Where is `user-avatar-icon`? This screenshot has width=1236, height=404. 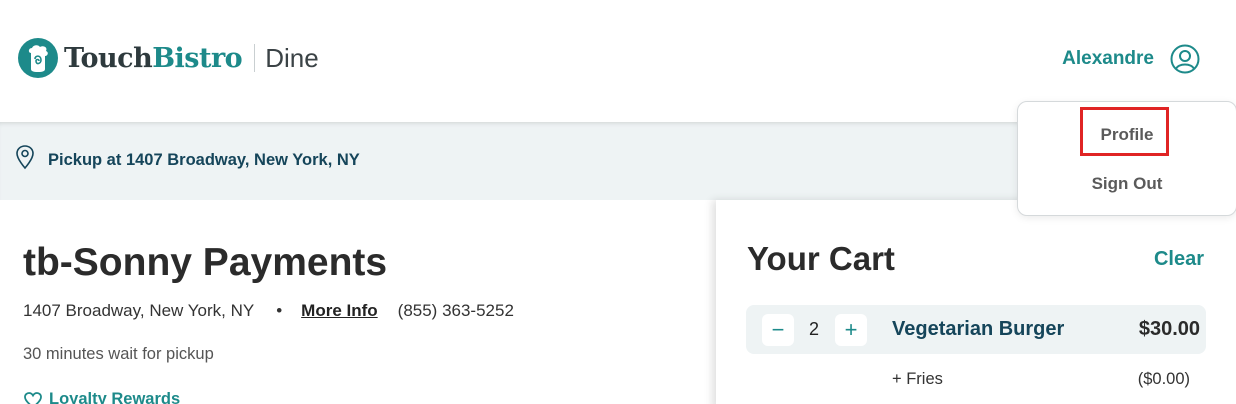
user-avatar-icon is located at coordinates (1185, 59).